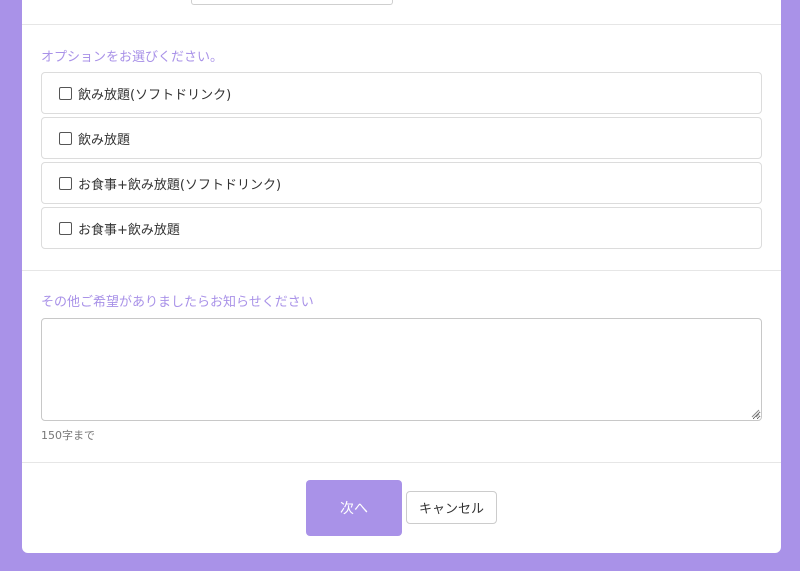 Image resolution: width=800 pixels, height=571 pixels. Describe the element at coordinates (401, 93) in the screenshot. I see `option-item-soft-drink-plan: 飲み放題(ソフトドリンク)` at that location.